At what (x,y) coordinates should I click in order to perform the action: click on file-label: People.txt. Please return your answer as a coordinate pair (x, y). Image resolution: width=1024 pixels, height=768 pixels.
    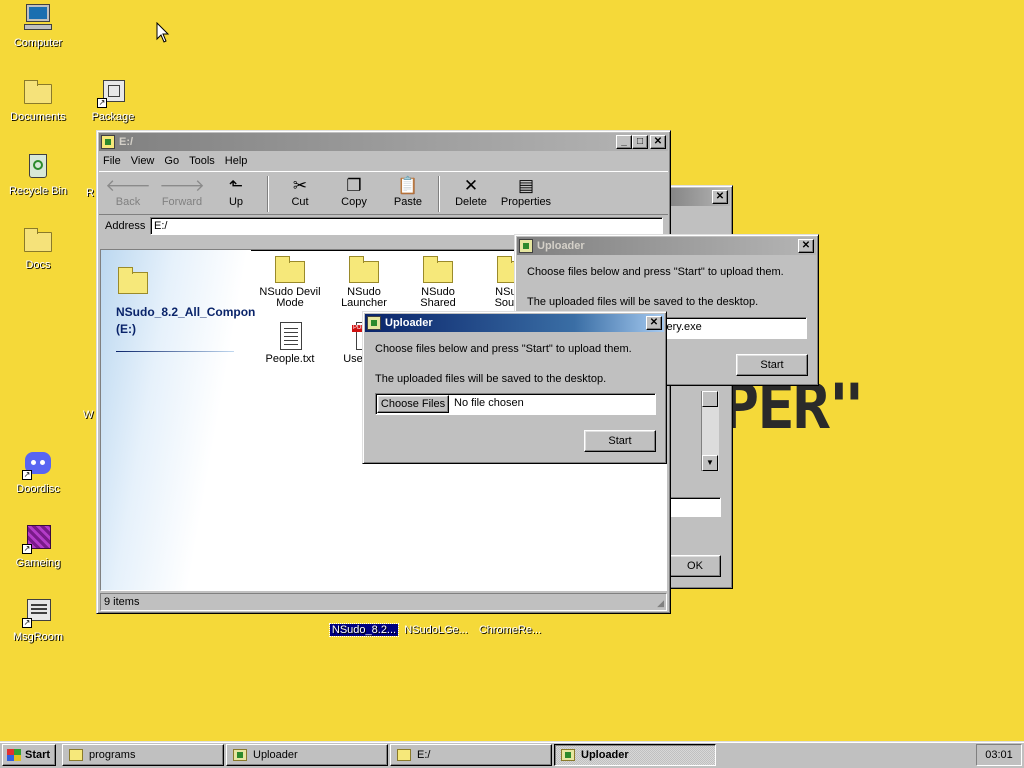
    Looking at the image, I should click on (290, 359).